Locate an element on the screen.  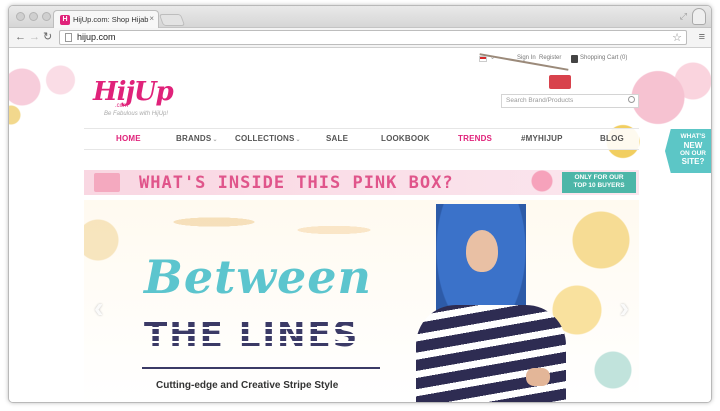
whats-new-badge: WHAT'S NEW ON OUR SITE? is located at coordinates (688, 151).